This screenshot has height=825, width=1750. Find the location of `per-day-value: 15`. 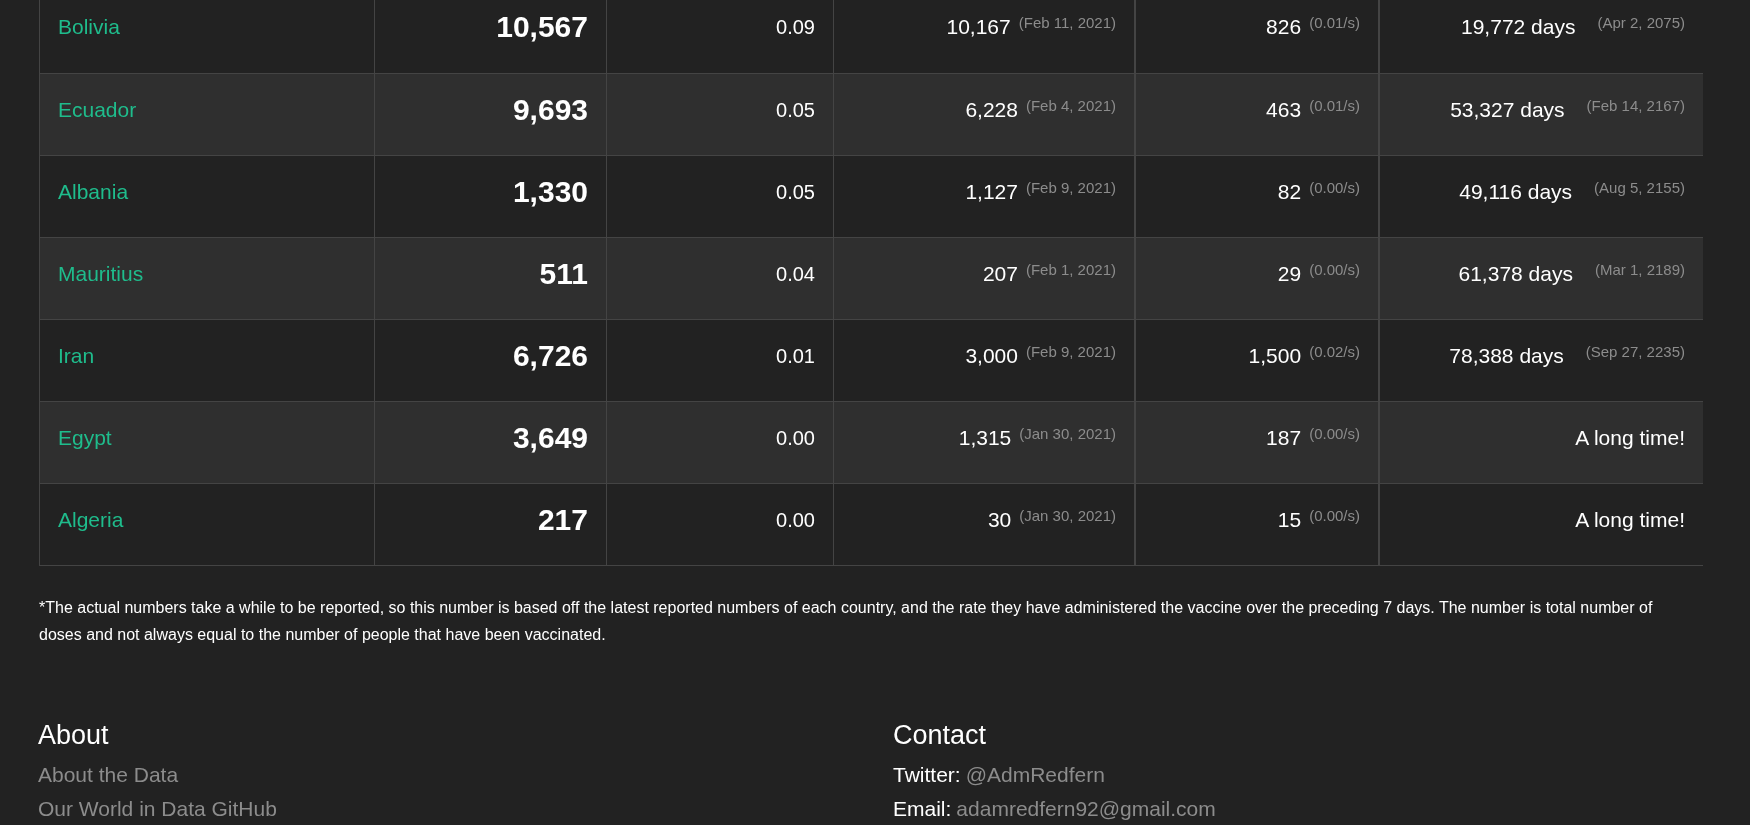

per-day-value: 15 is located at coordinates (1289, 520).